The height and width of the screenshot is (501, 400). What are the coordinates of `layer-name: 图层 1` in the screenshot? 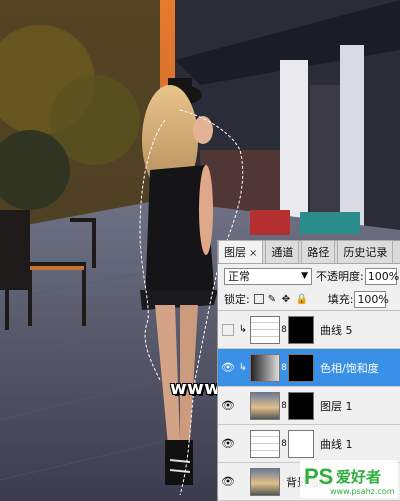 It's located at (336, 406).